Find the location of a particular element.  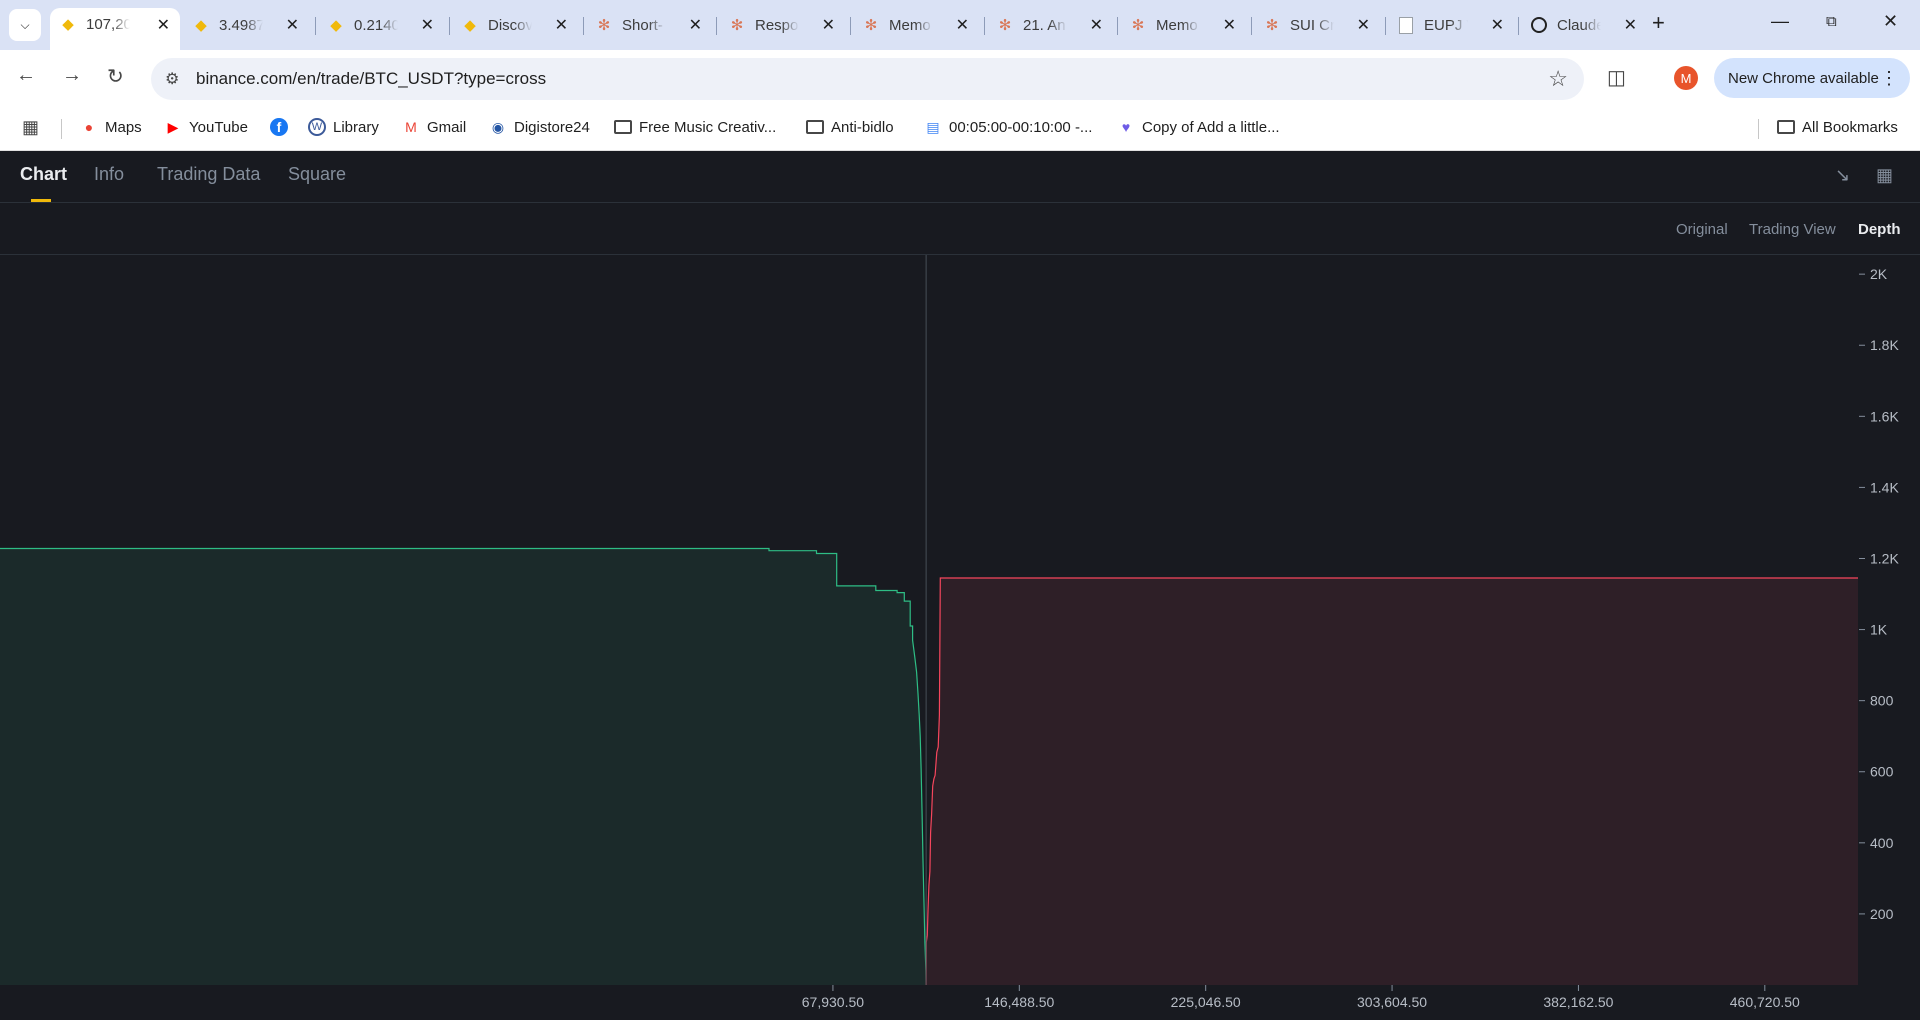

chart-view-switcher: Original Trading View Depth is located at coordinates (960, 229).